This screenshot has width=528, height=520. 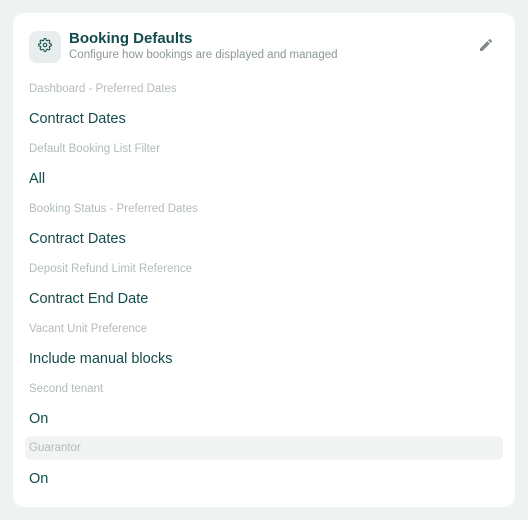 I want to click on field-default-booking-list-filter: Default Booking List Filter All, so click(x=264, y=166).